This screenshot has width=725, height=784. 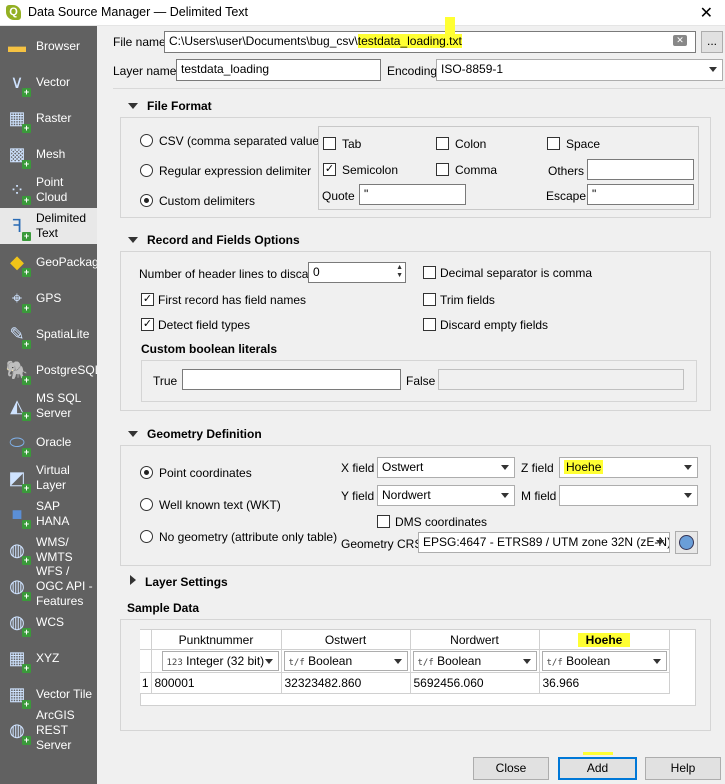 I want to click on comma-label: Comma, so click(x=476, y=170).